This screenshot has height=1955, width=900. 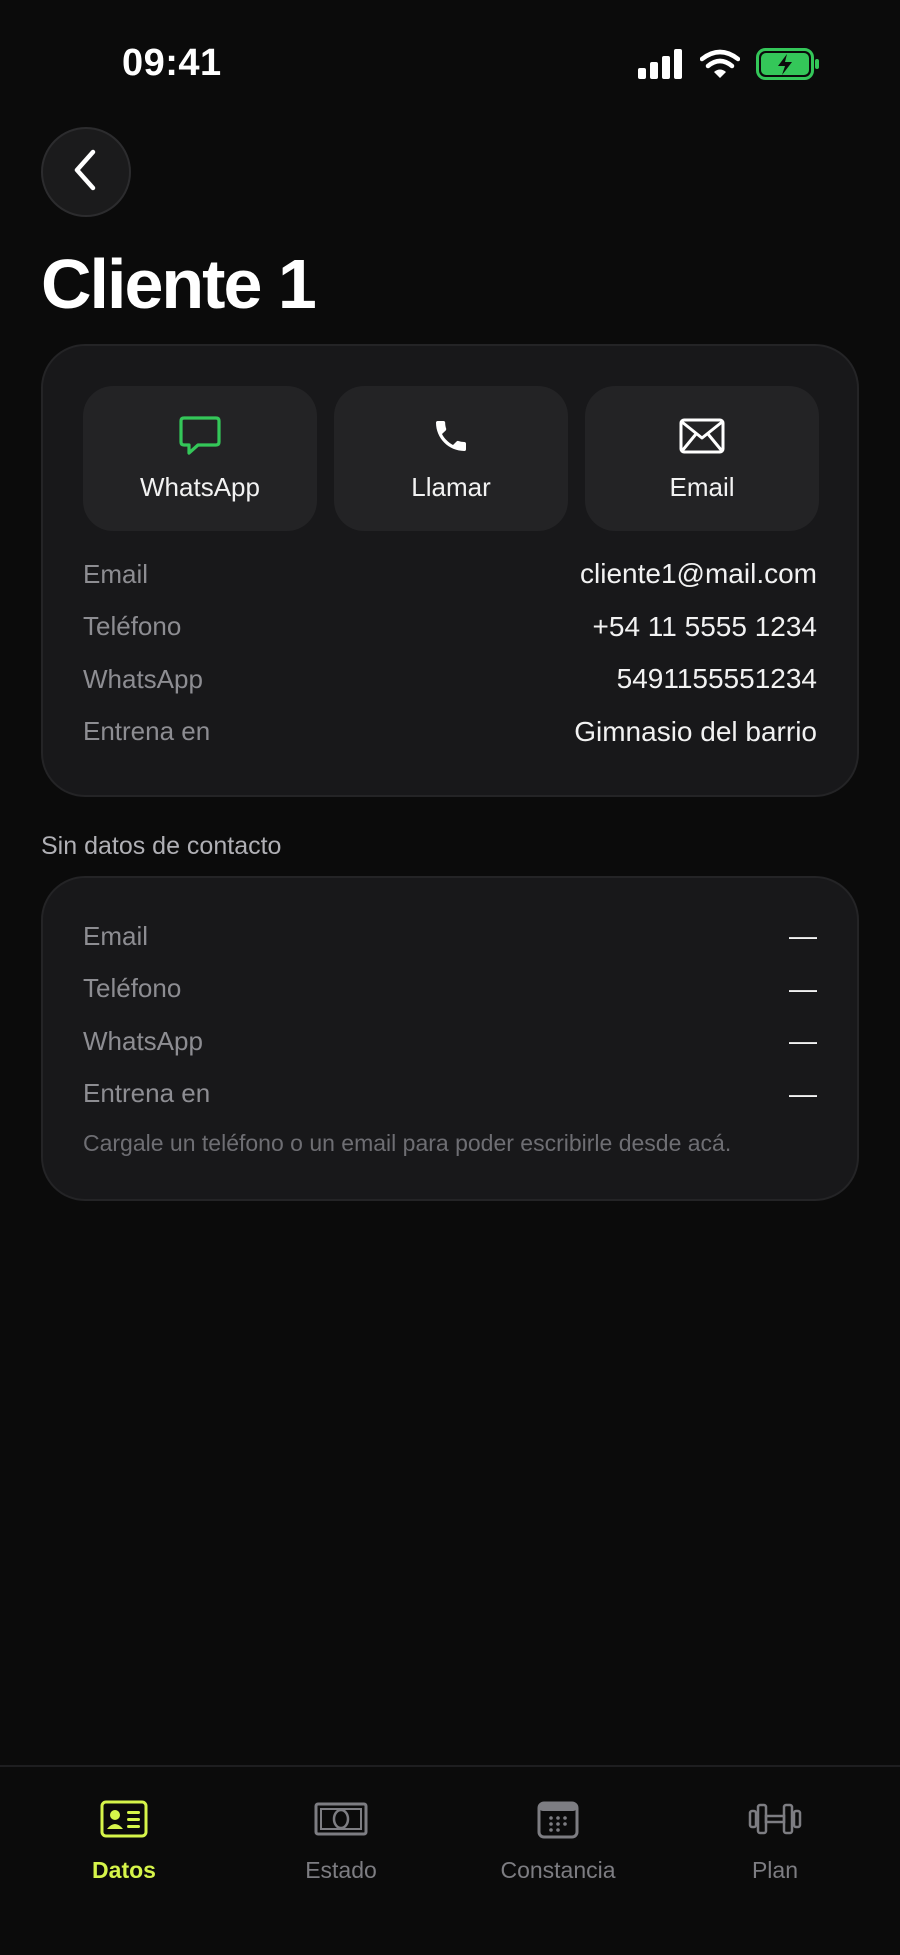 I want to click on calendar-icon, so click(x=558, y=1819).